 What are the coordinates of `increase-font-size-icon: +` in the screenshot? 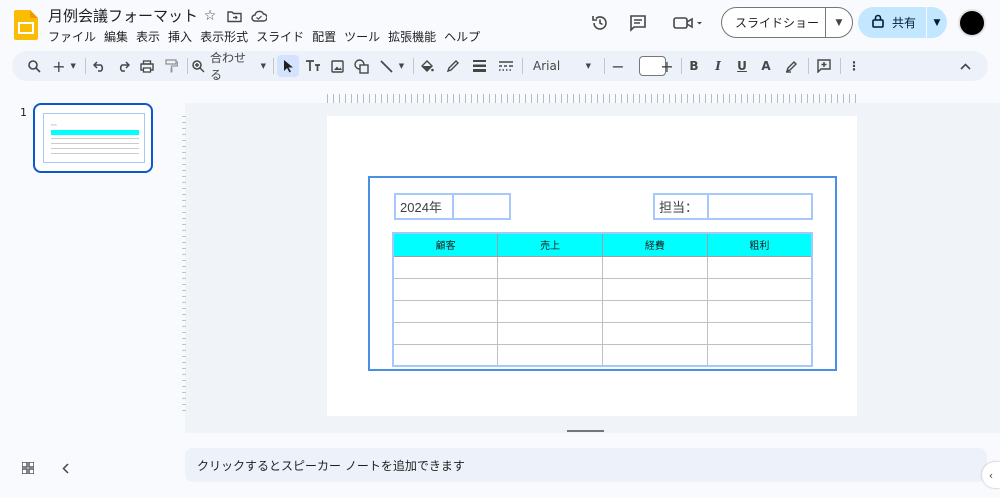 It's located at (667, 66).